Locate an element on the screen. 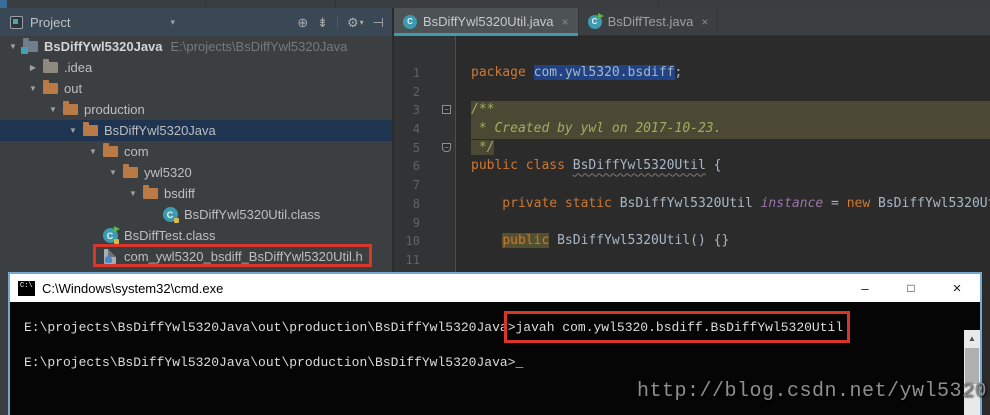 The height and width of the screenshot is (415, 990). tree-item-label: BsDiffTest.class is located at coordinates (170, 235).